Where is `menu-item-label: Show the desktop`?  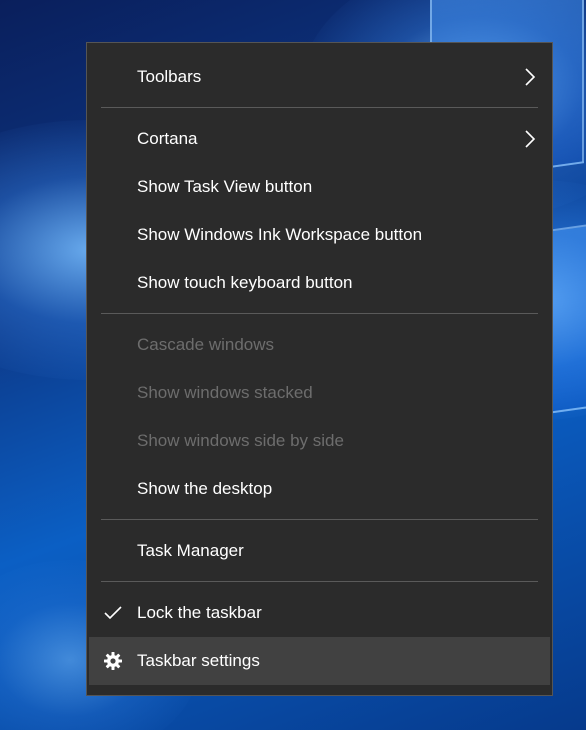
menu-item-label: Show the desktop is located at coordinates (205, 488).